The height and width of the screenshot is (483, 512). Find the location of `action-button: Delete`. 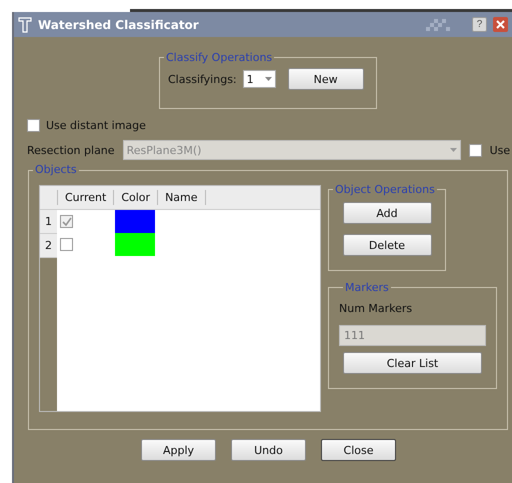

action-button: Delete is located at coordinates (387, 245).